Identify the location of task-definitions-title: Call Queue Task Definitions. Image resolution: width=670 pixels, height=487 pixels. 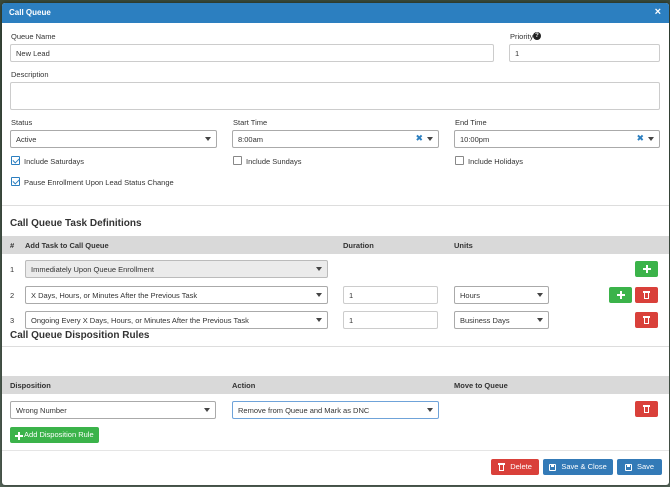
(76, 223).